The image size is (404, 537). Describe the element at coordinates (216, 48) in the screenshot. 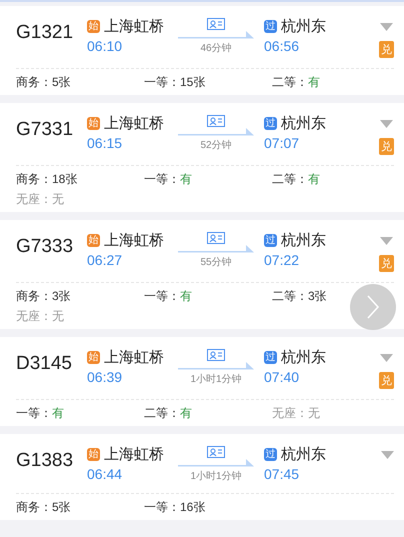

I see `duration-text: 46分钟` at that location.